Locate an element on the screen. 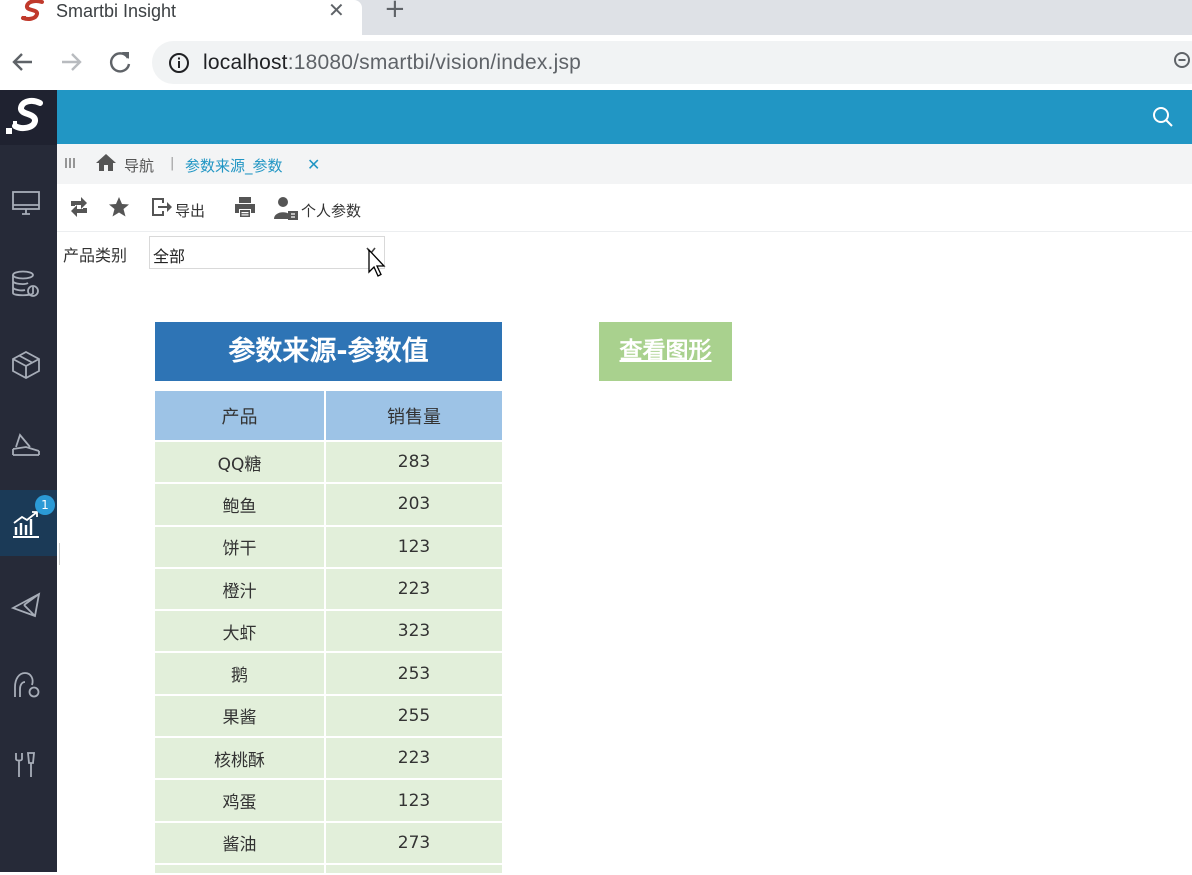 The height and width of the screenshot is (875, 1192). smartbi-favicon-icon is located at coordinates (32, 10).